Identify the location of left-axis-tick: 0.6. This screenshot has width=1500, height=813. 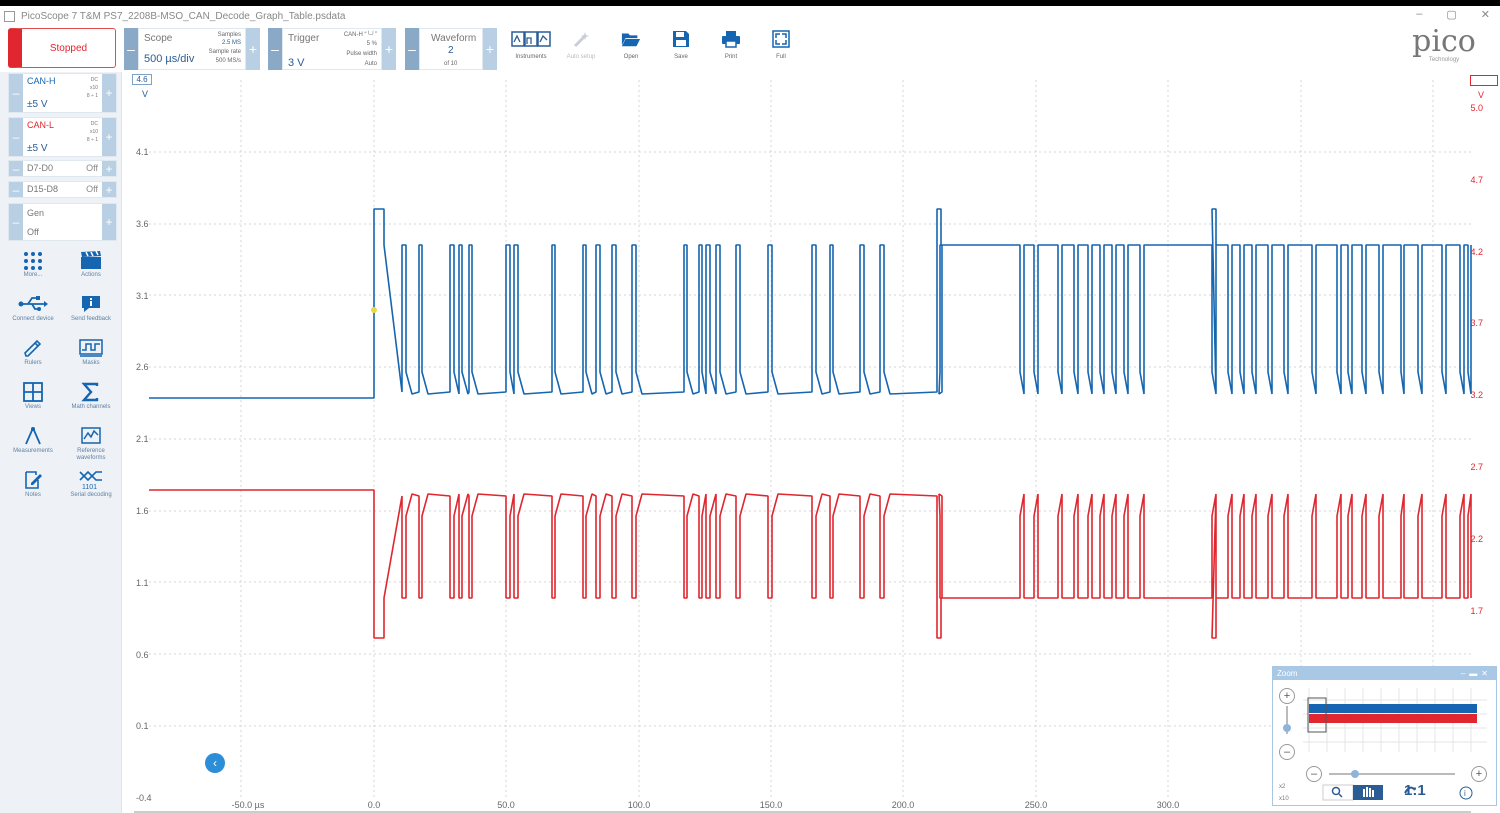
(142, 654).